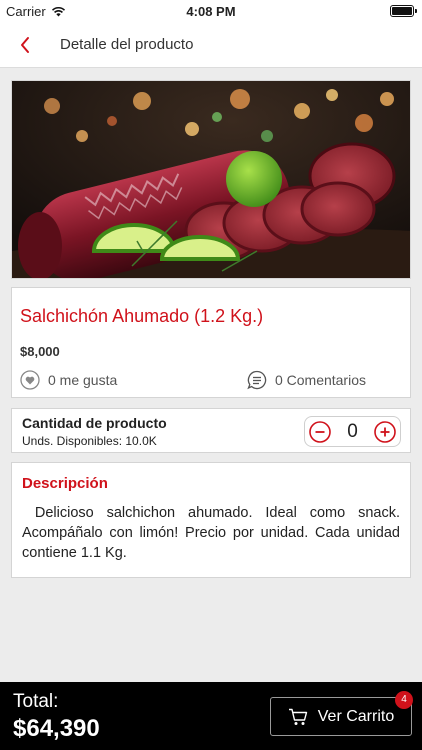 This screenshot has width=422, height=750. Describe the element at coordinates (89, 441) in the screenshot. I see `available-units: Unds. Disponibles: 10.0K` at that location.